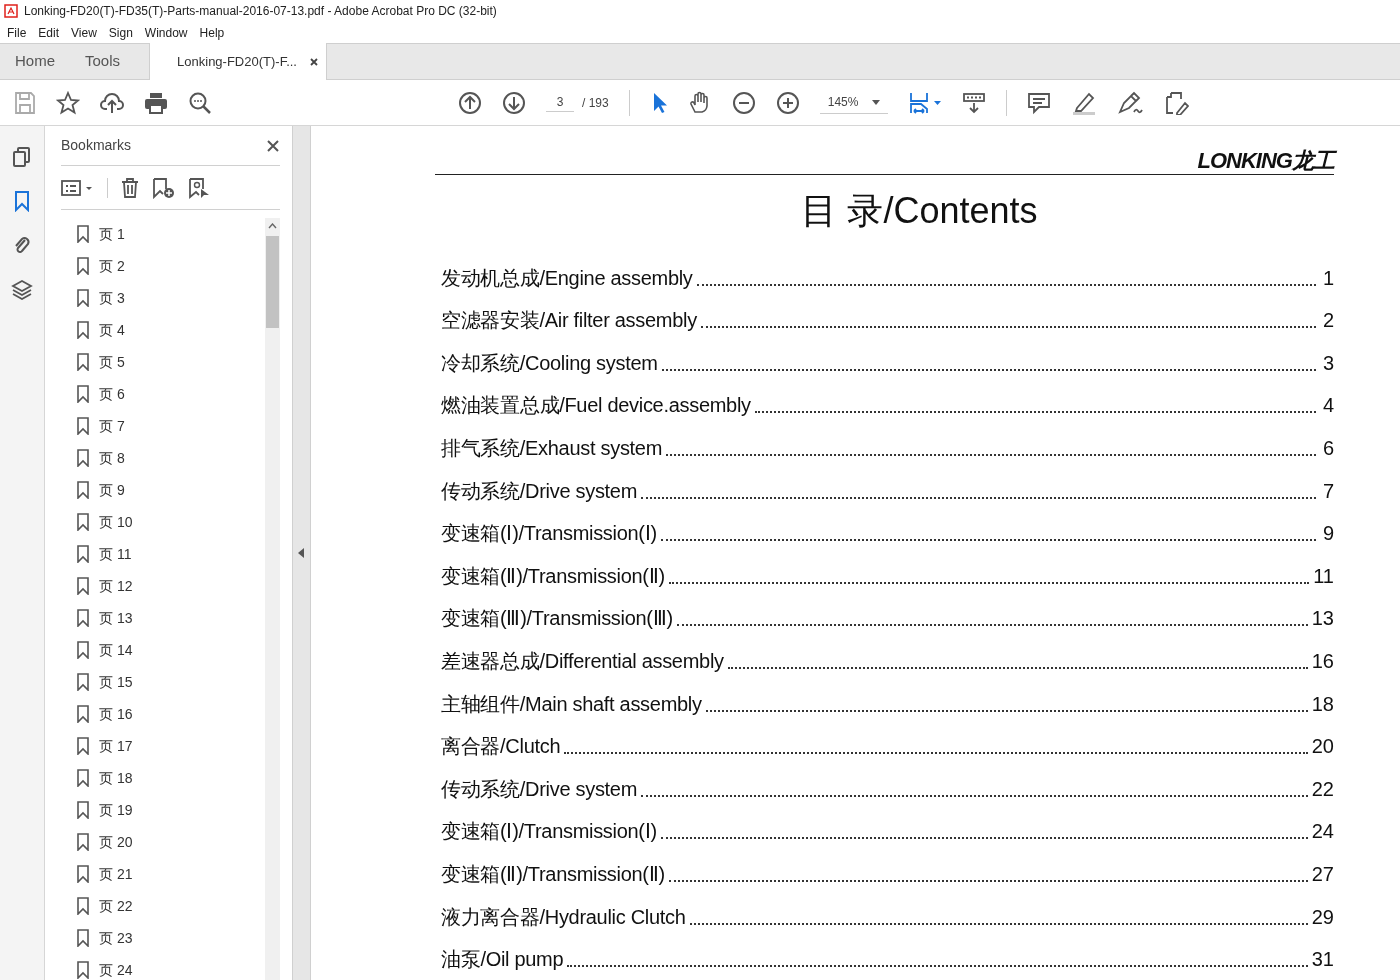  Describe the element at coordinates (171, 906) in the screenshot. I see `bookmark-item: 页 22` at that location.